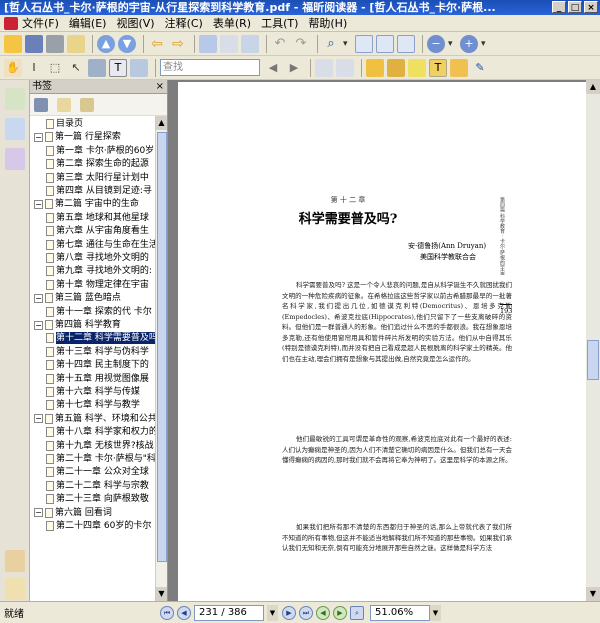  Describe the element at coordinates (294, 68) in the screenshot. I see `search-forward-icon: ▶` at that location.